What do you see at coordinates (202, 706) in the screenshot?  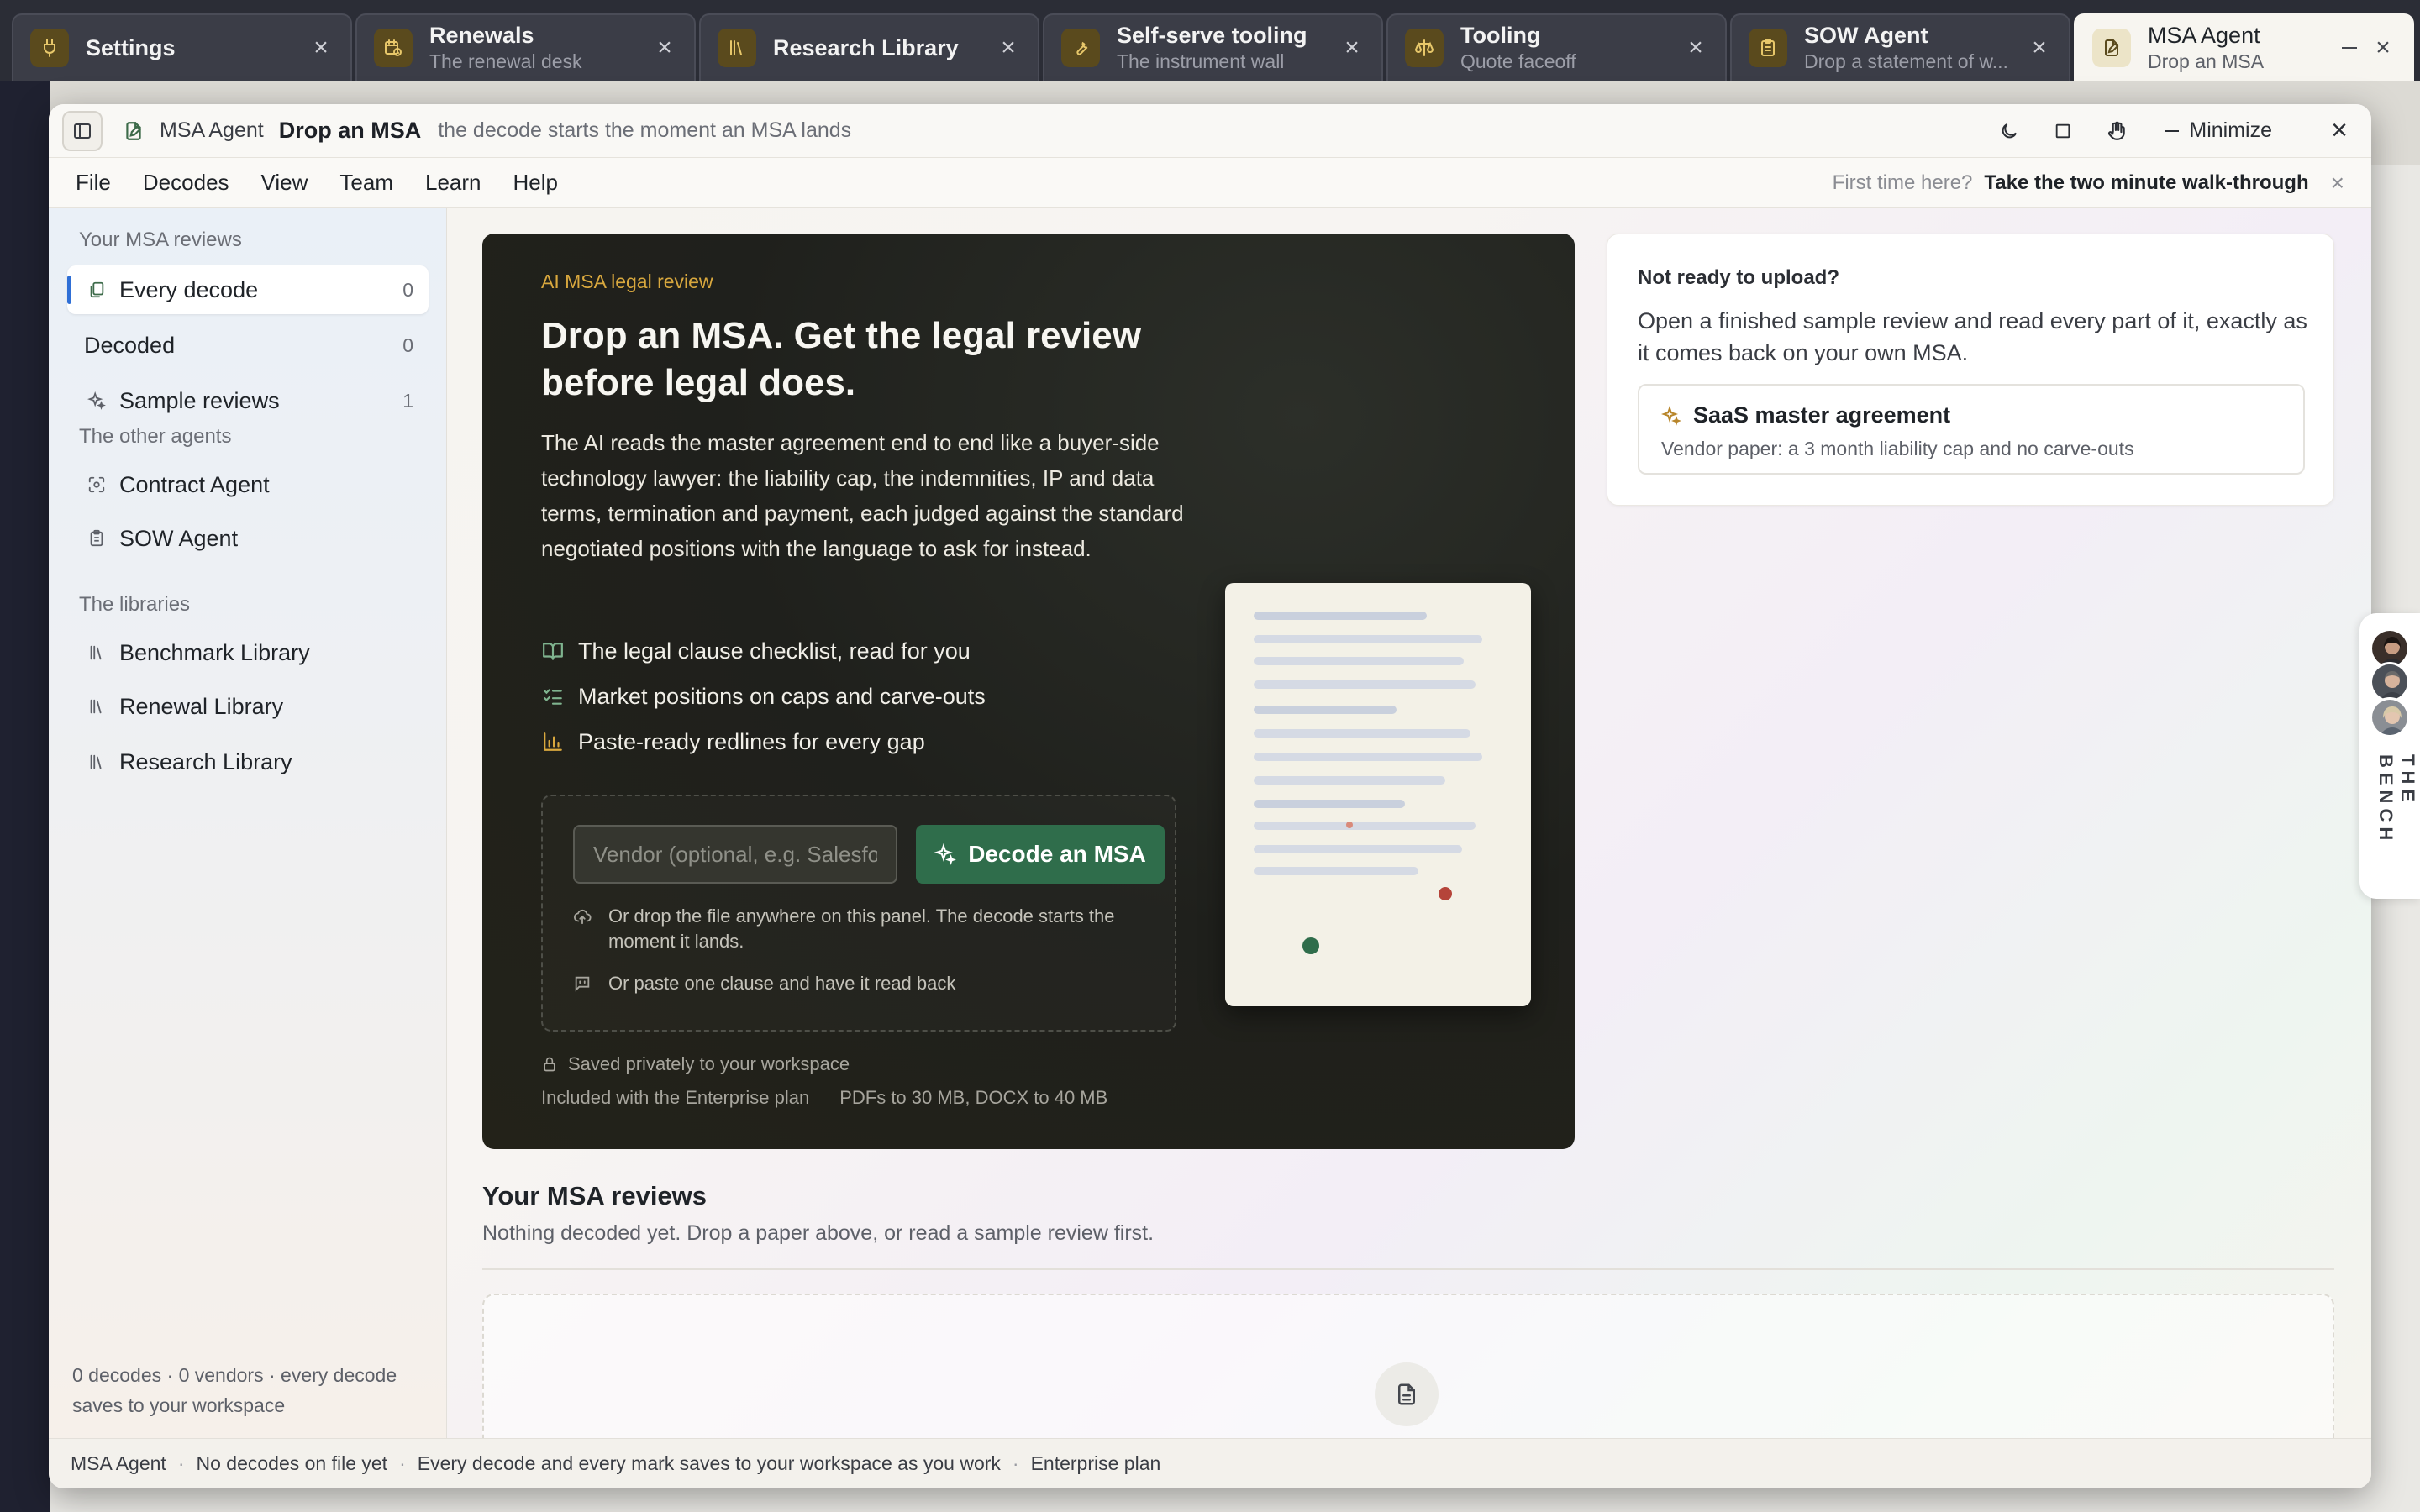 I see `sidebar-item-label: Renewal Library` at bounding box center [202, 706].